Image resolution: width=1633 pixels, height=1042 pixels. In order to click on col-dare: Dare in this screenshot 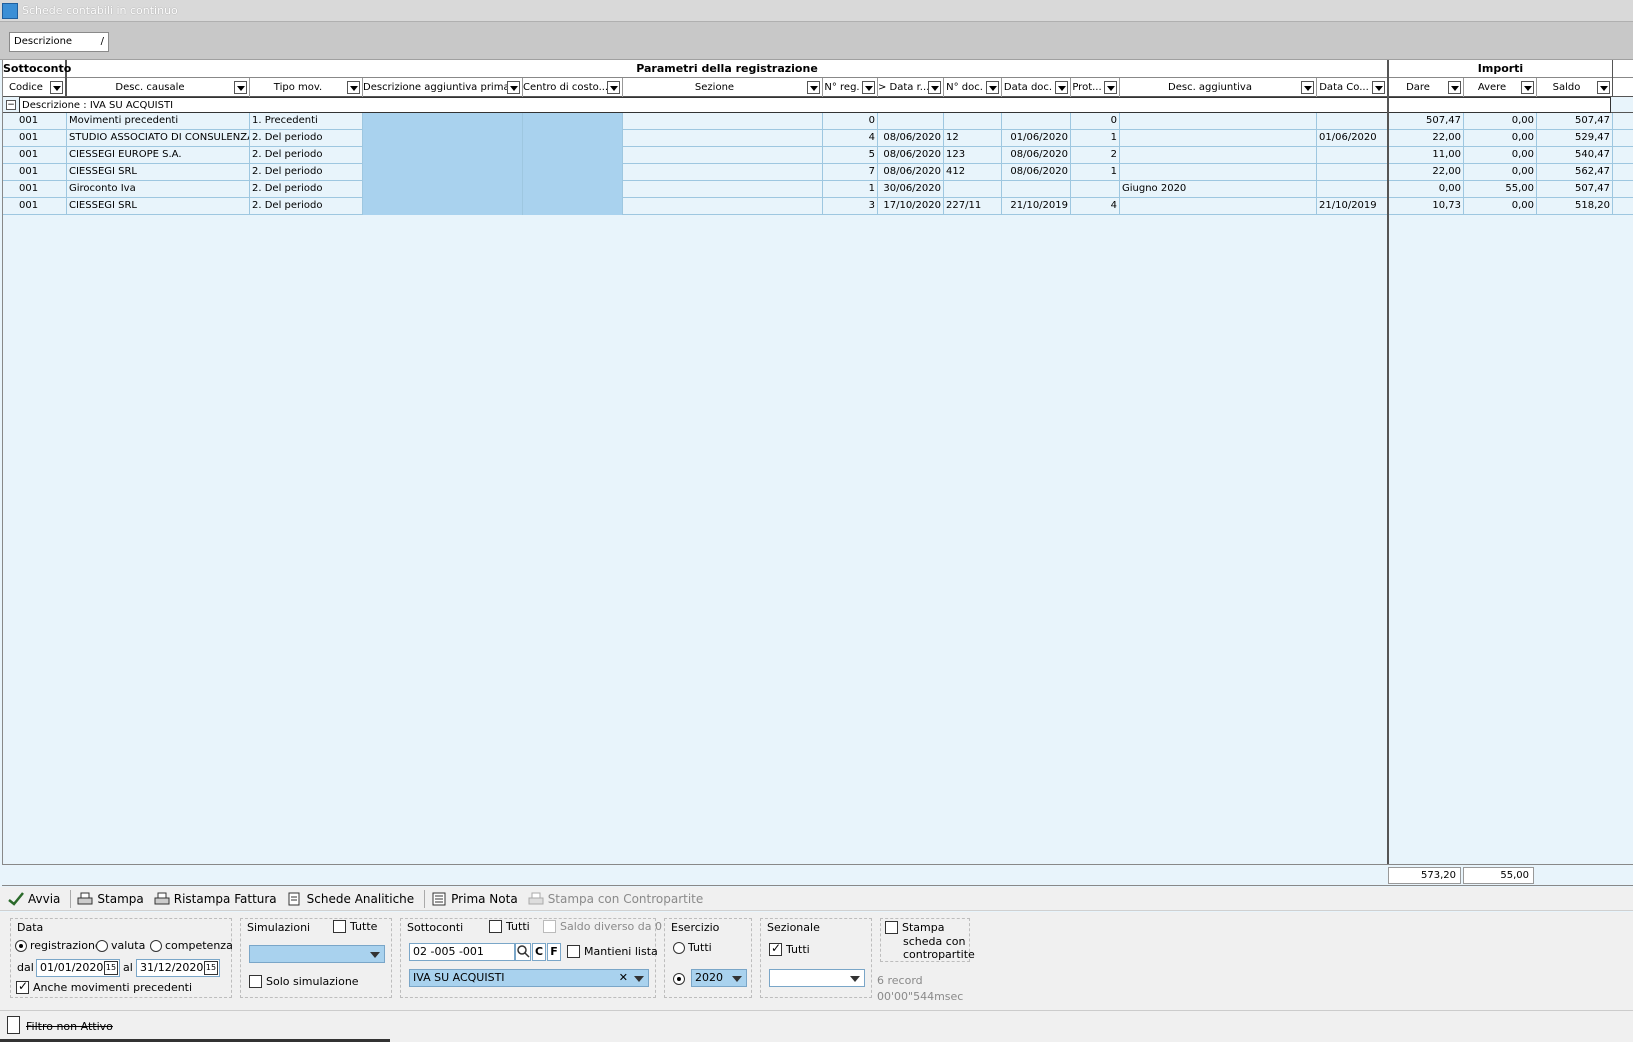, I will do `click(1426, 87)`.